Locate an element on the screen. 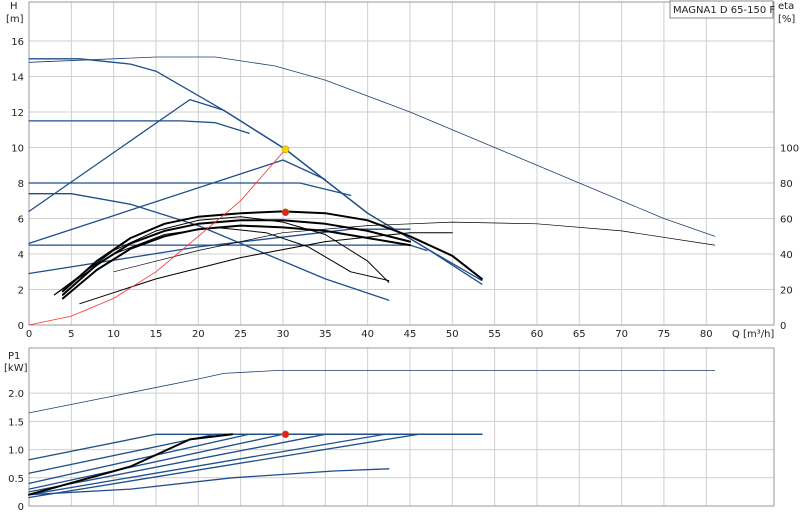 This screenshot has height=524, width=800. x-tick-label-4: 20 is located at coordinates (198, 334).